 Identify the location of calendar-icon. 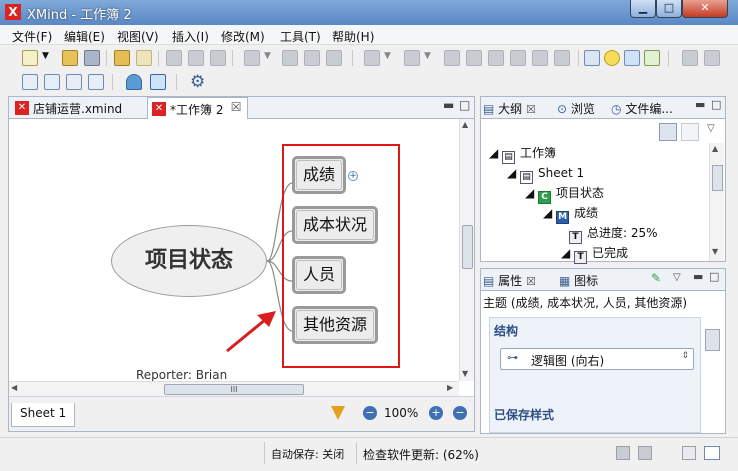
(74, 82).